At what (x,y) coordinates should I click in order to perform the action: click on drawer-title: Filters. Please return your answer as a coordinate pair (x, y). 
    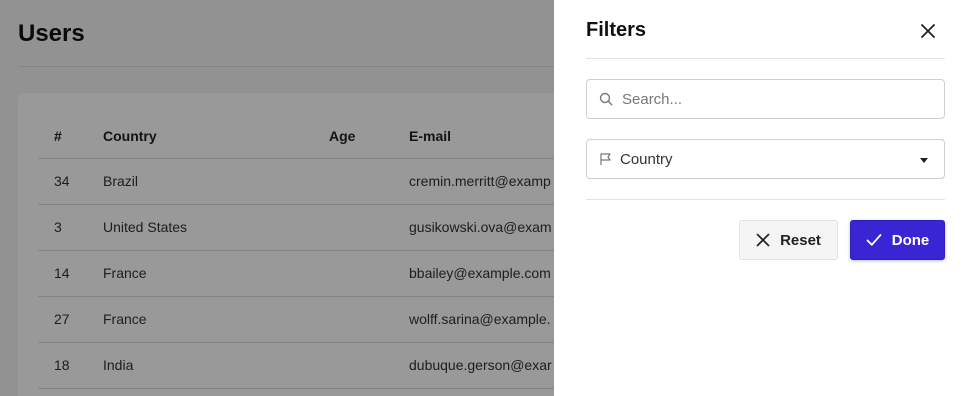
    Looking at the image, I should click on (616, 30).